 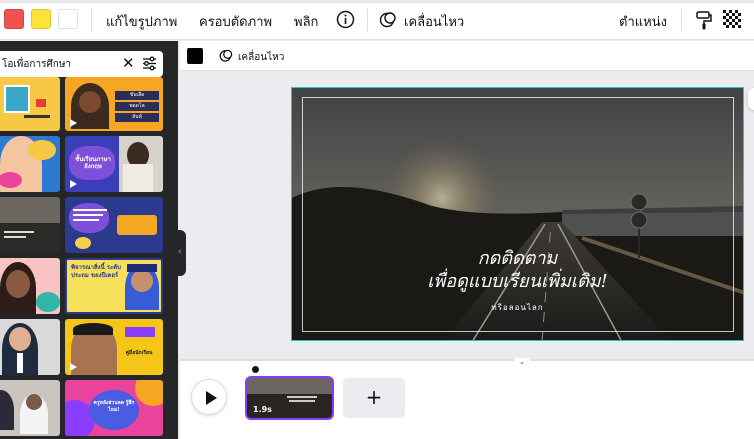 I want to click on canvas-handle-text: ทรีอลอนไลก, so click(x=517, y=307).